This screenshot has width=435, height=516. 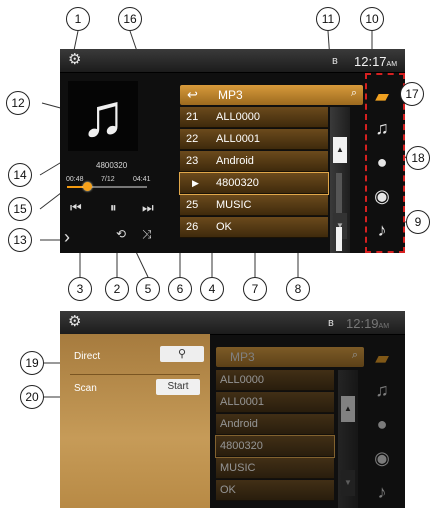 What do you see at coordinates (107, 187) in the screenshot?
I see `progress-bar` at bounding box center [107, 187].